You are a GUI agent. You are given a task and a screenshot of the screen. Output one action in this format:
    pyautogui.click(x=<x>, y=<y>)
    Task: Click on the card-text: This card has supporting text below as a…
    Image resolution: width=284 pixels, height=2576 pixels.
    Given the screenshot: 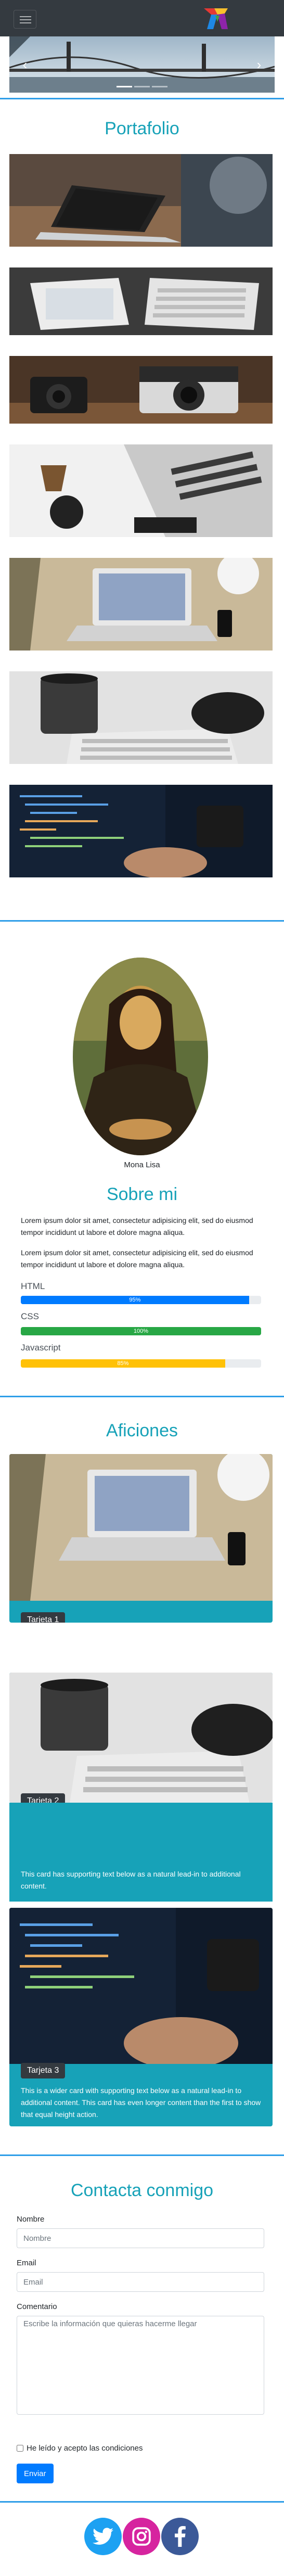 What is the action you would take?
    pyautogui.click(x=131, y=1880)
    